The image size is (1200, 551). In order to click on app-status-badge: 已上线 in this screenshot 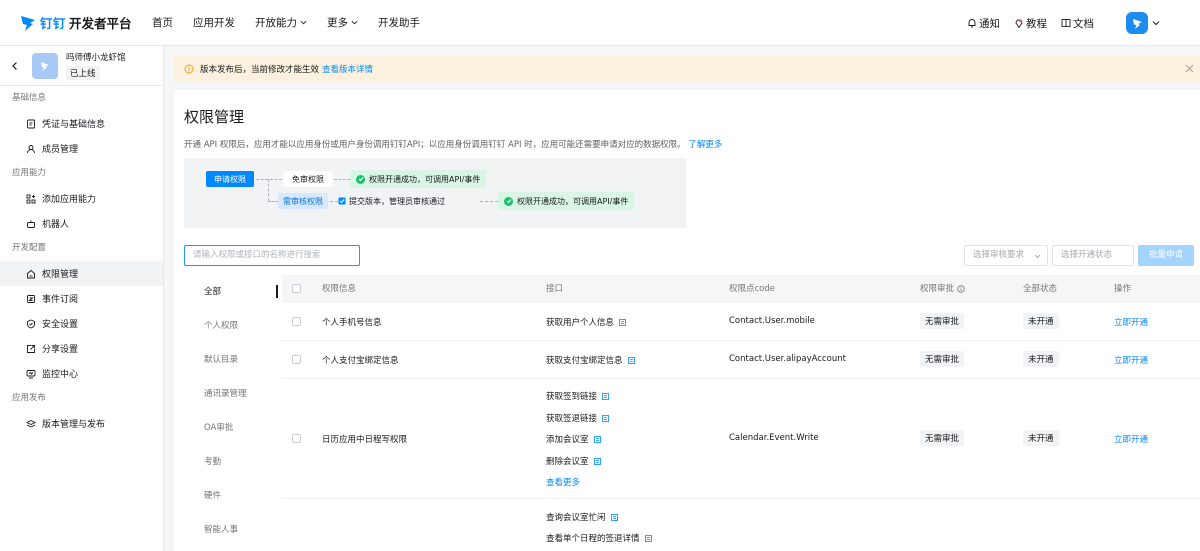, I will do `click(83, 73)`.